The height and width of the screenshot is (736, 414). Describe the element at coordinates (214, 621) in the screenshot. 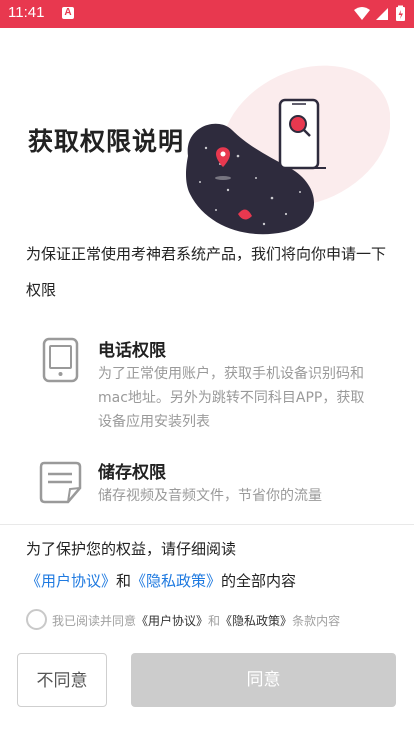

I see `agree-and: 和` at that location.